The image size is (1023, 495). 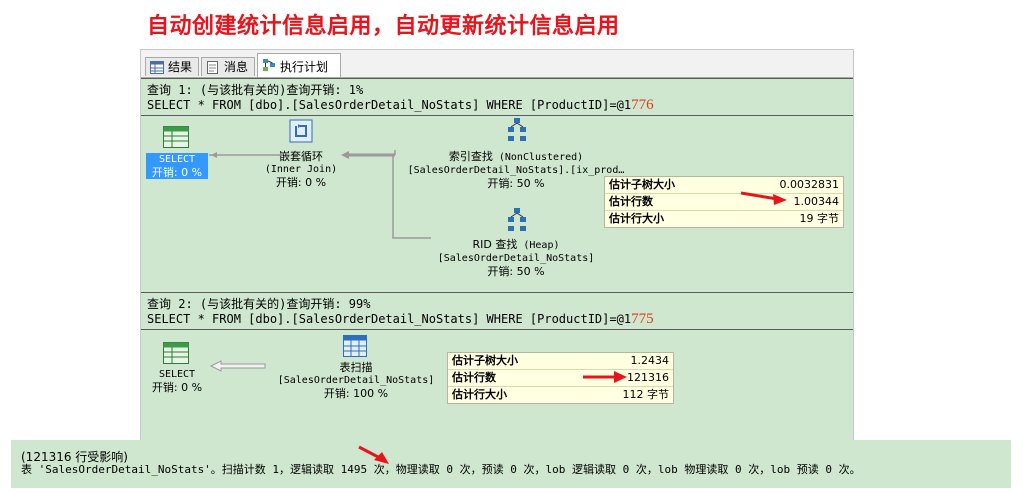 I want to click on query2-red-arrow-icon, so click(x=605, y=377).